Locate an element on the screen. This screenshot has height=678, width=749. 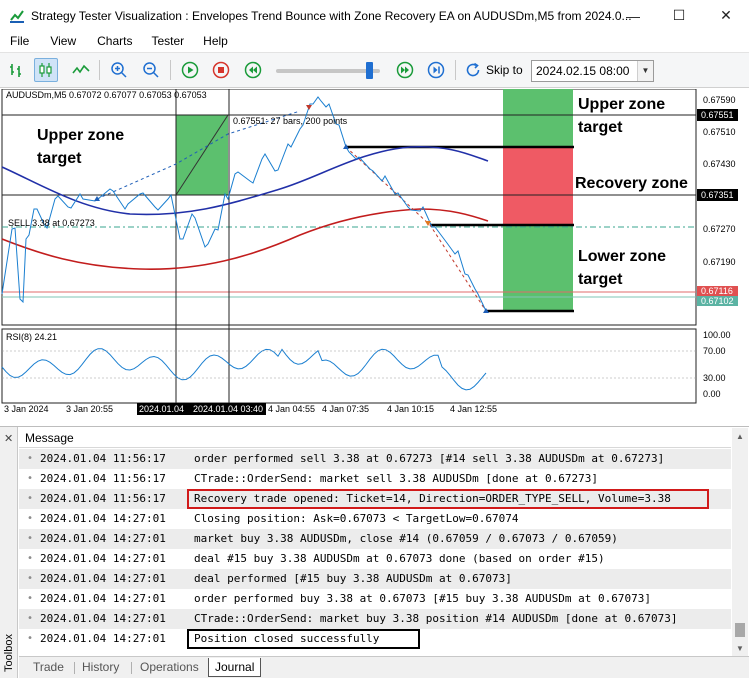
skip-to-button is located at coordinates (473, 70).